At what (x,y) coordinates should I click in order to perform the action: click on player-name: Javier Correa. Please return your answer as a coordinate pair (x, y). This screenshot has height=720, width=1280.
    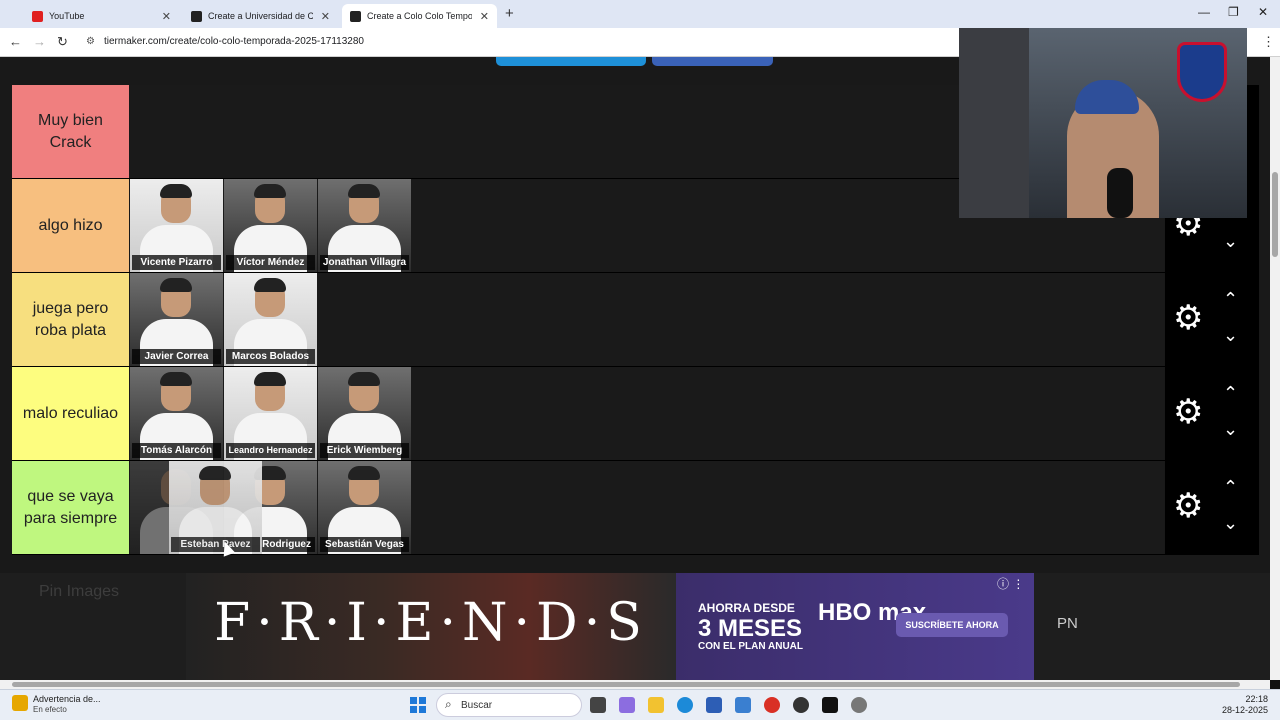
    Looking at the image, I should click on (176, 356).